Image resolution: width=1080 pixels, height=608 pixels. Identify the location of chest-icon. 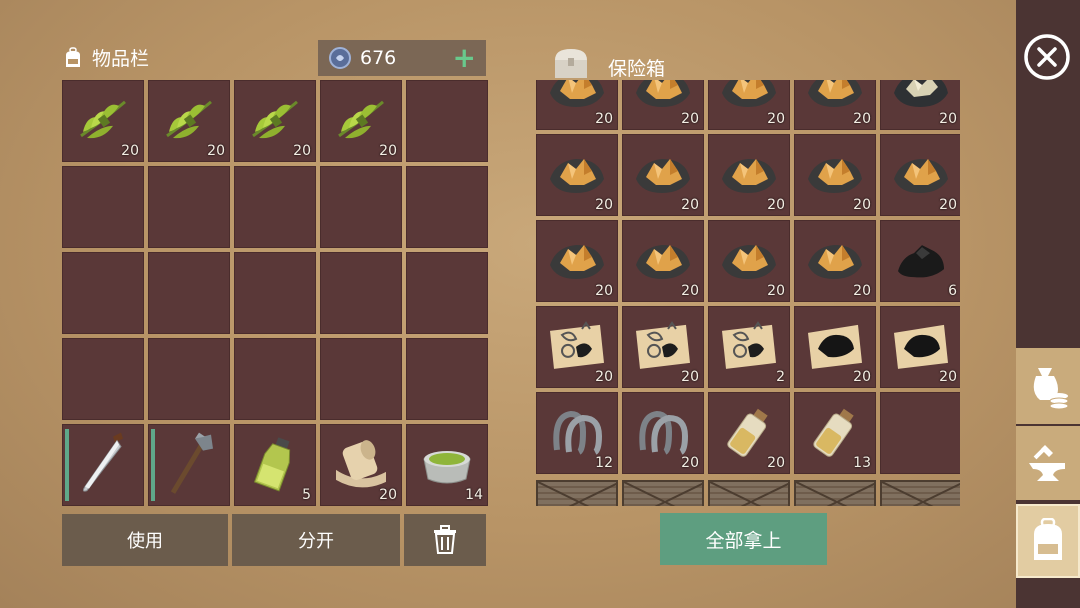
(571, 63).